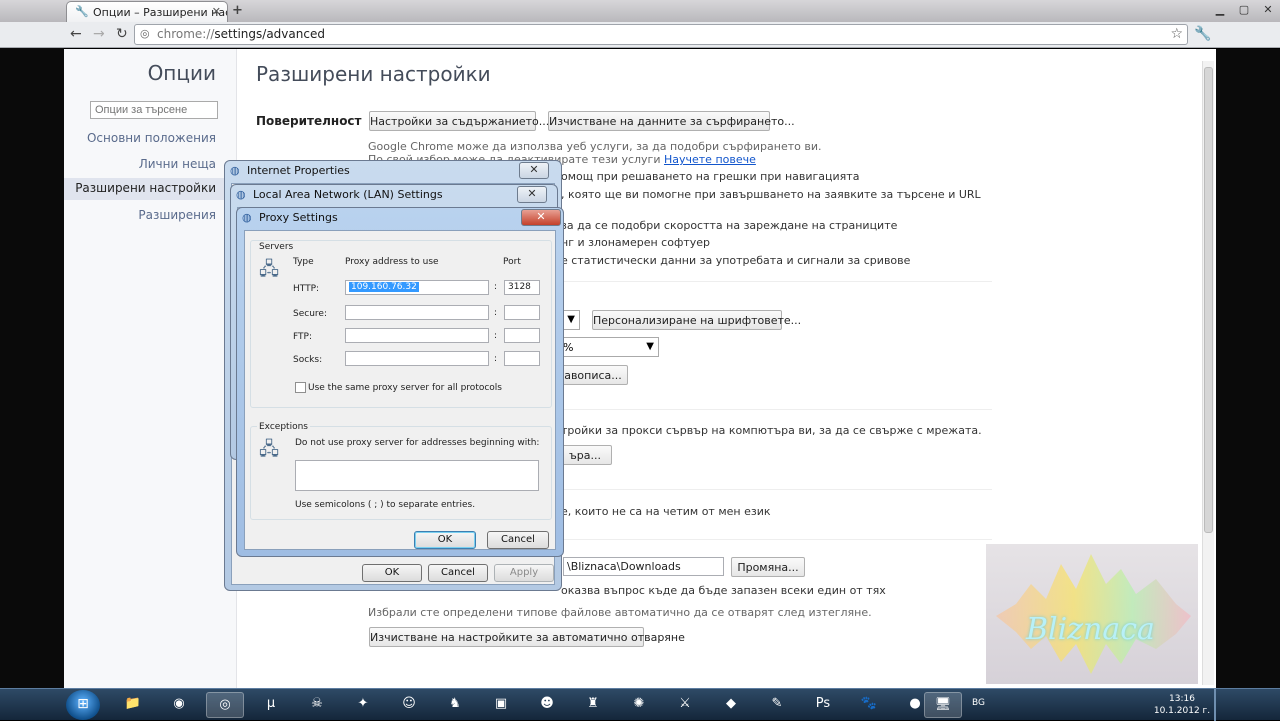 Image resolution: width=1280 pixels, height=721 pixels. What do you see at coordinates (216, 11) in the screenshot?
I see `close-icon: ✕` at bounding box center [216, 11].